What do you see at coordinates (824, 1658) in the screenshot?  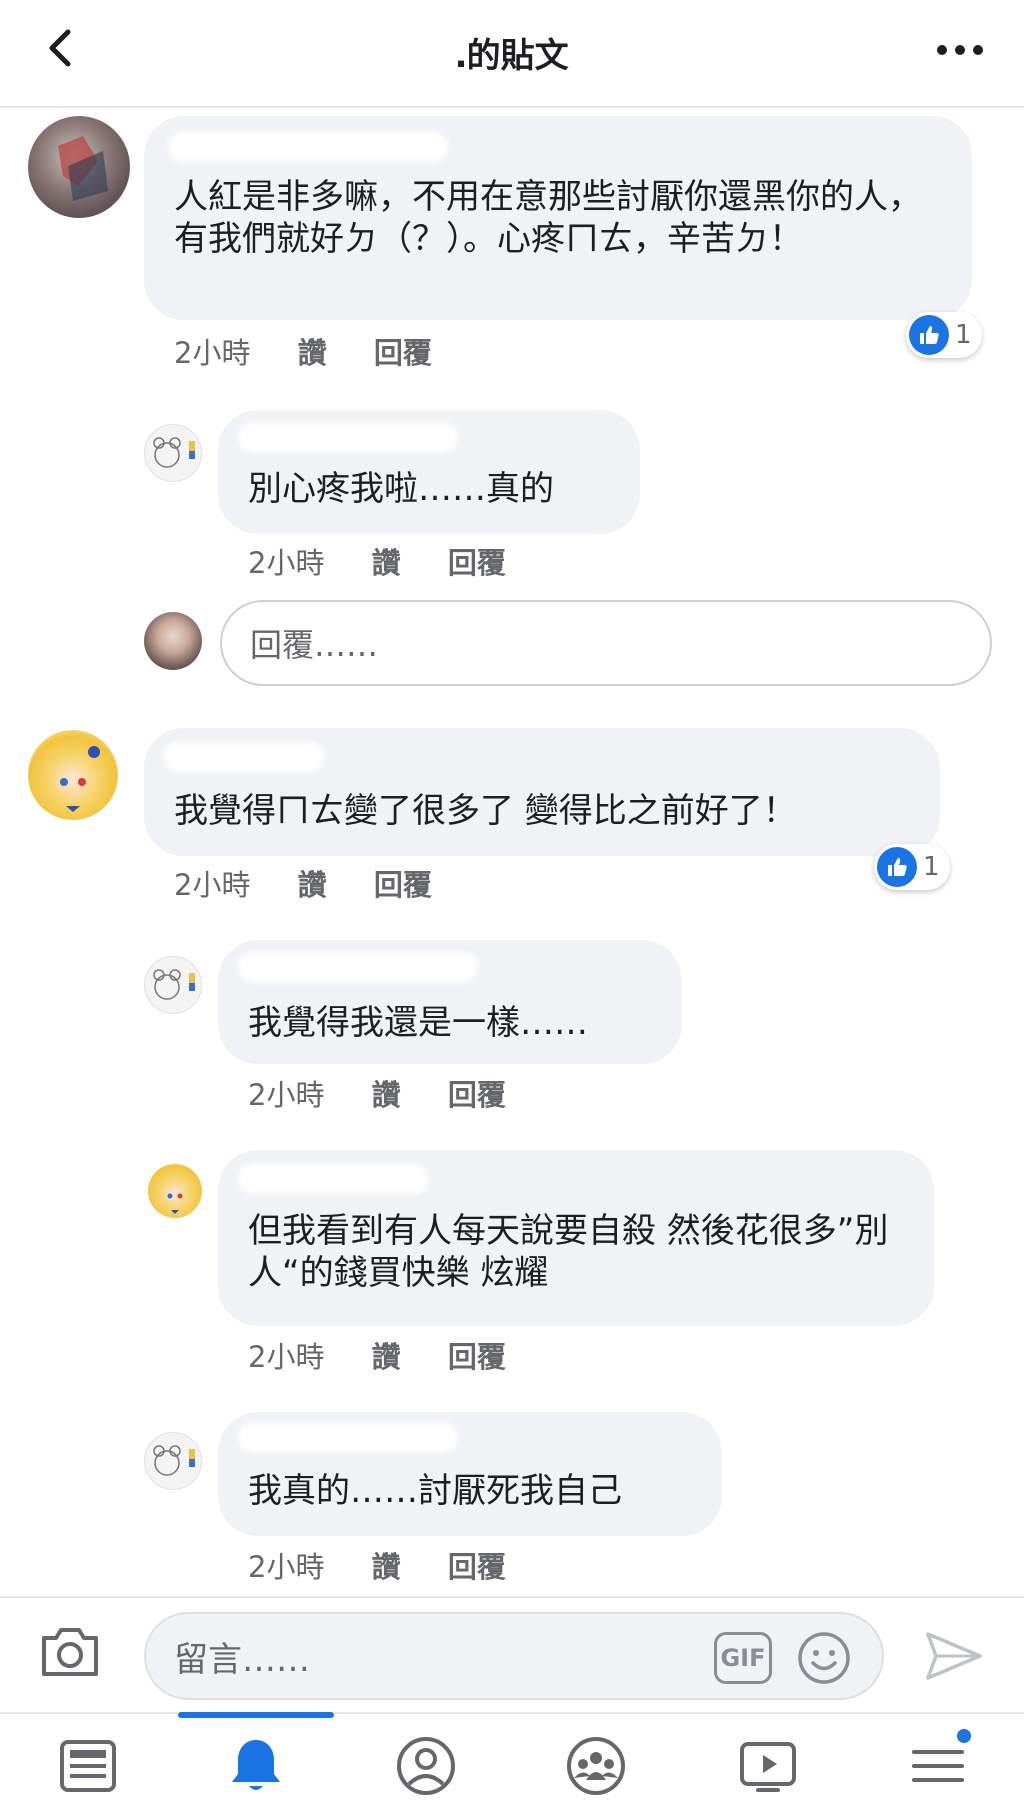 I see `emoji-icon` at bounding box center [824, 1658].